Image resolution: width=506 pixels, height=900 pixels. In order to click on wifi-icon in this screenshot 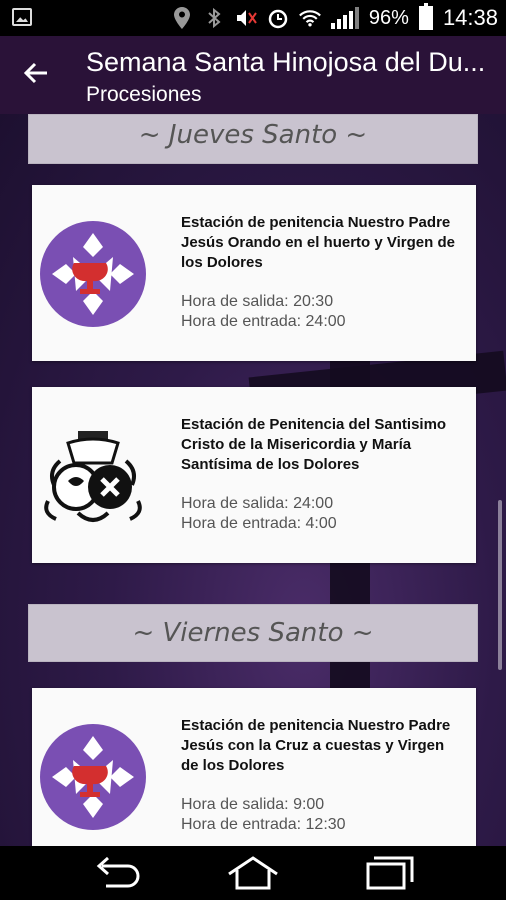, I will do `click(310, 18)`.